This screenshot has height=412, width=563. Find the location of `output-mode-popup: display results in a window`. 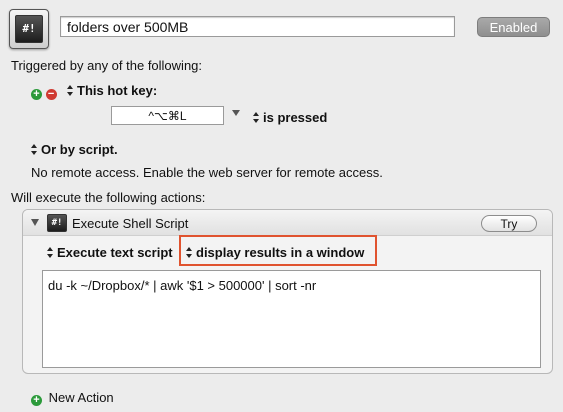

output-mode-popup: display results in a window is located at coordinates (275, 252).